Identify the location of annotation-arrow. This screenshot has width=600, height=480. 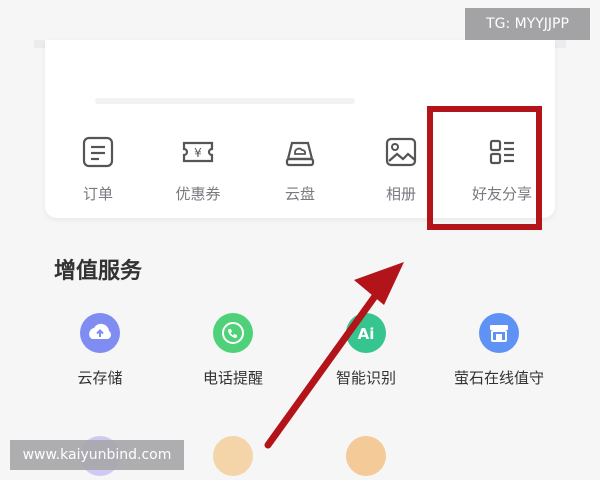
(334, 355).